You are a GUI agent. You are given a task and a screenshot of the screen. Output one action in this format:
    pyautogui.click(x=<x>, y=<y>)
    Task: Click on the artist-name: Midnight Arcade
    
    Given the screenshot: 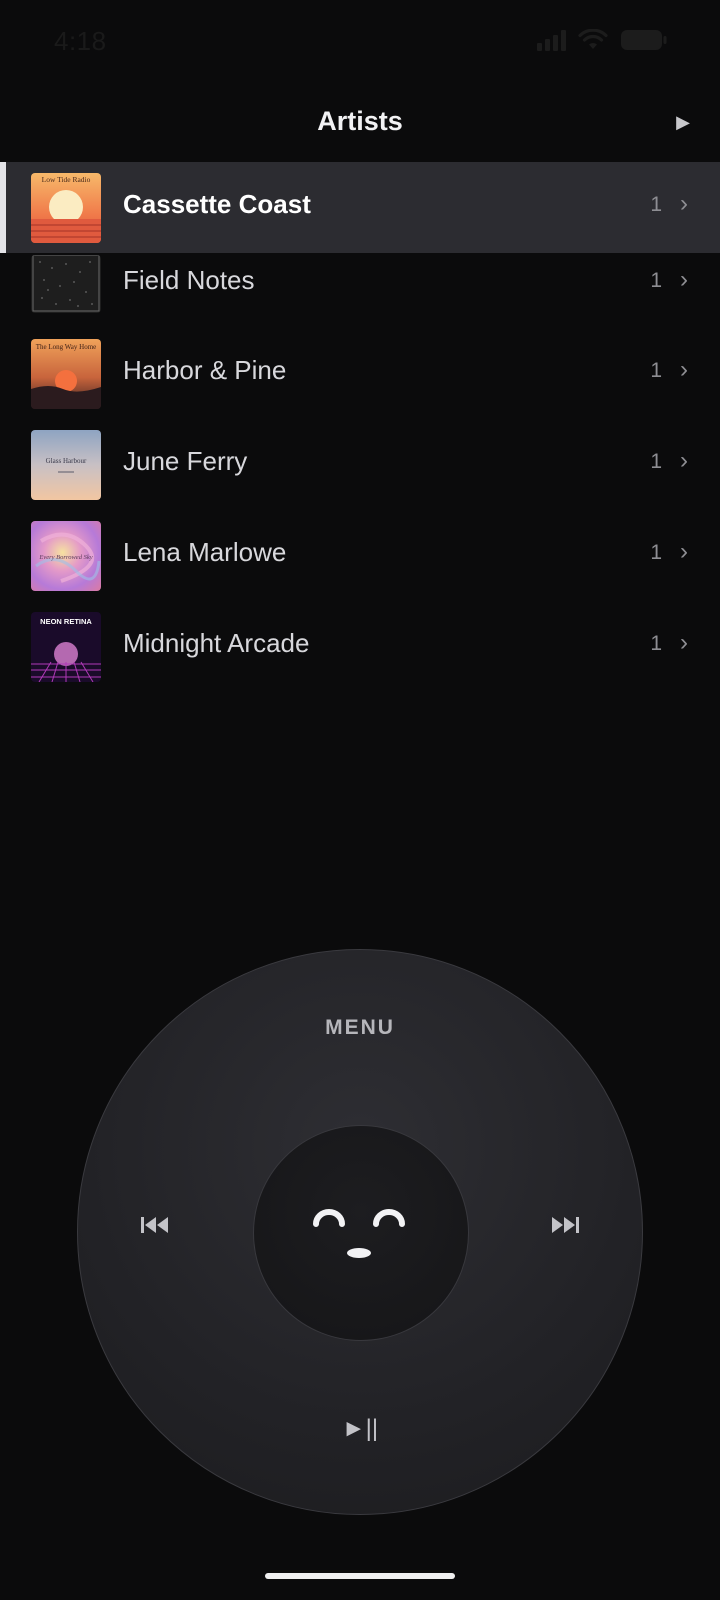 What is the action you would take?
    pyautogui.click(x=216, y=643)
    